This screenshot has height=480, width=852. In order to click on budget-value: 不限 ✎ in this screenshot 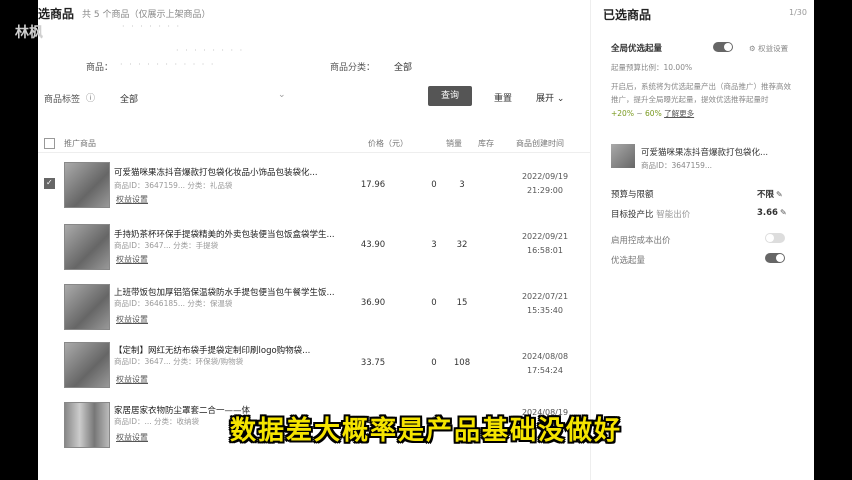, I will do `click(770, 194)`.